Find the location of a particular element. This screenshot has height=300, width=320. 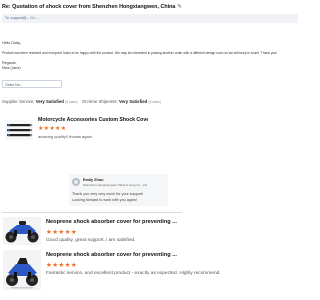

order-label: Order No.: is located at coordinates (13, 84).